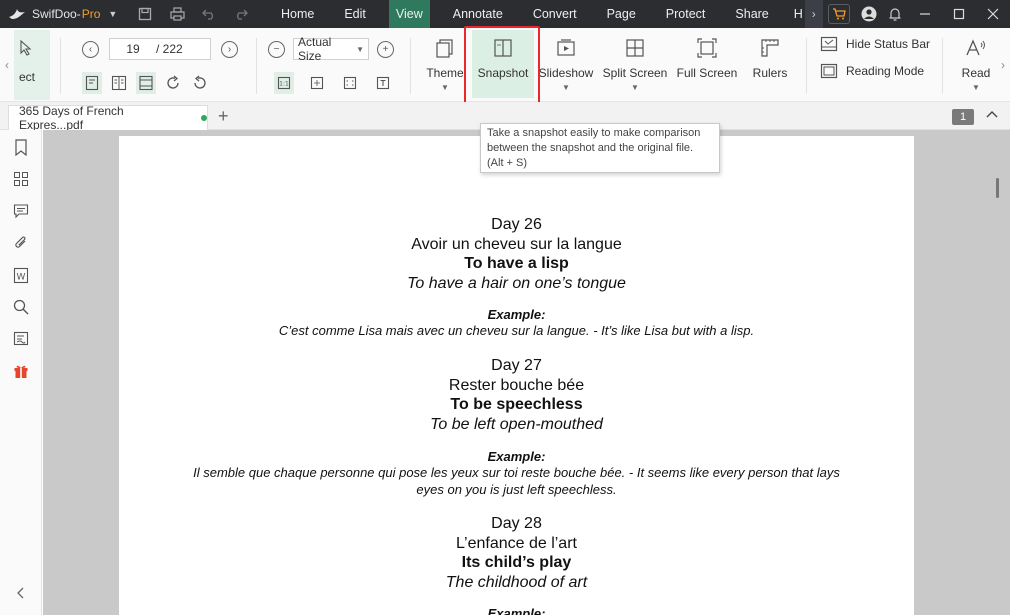  What do you see at coordinates (621, 14) in the screenshot?
I see `menu-page: Page` at bounding box center [621, 14].